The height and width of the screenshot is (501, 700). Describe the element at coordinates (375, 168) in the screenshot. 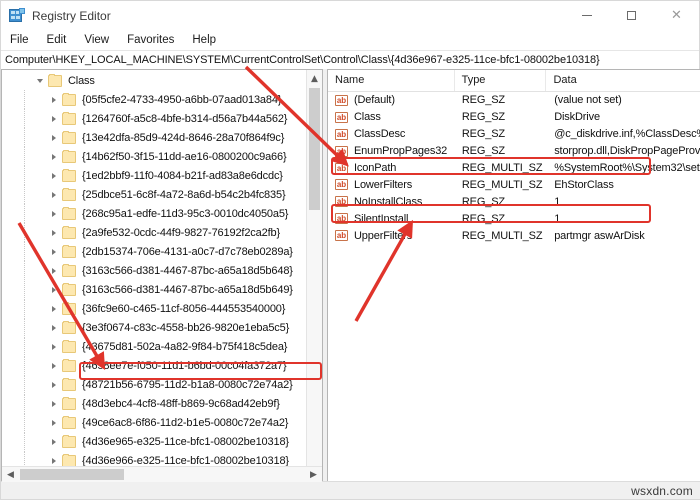

I see `value-name: IconPath` at that location.